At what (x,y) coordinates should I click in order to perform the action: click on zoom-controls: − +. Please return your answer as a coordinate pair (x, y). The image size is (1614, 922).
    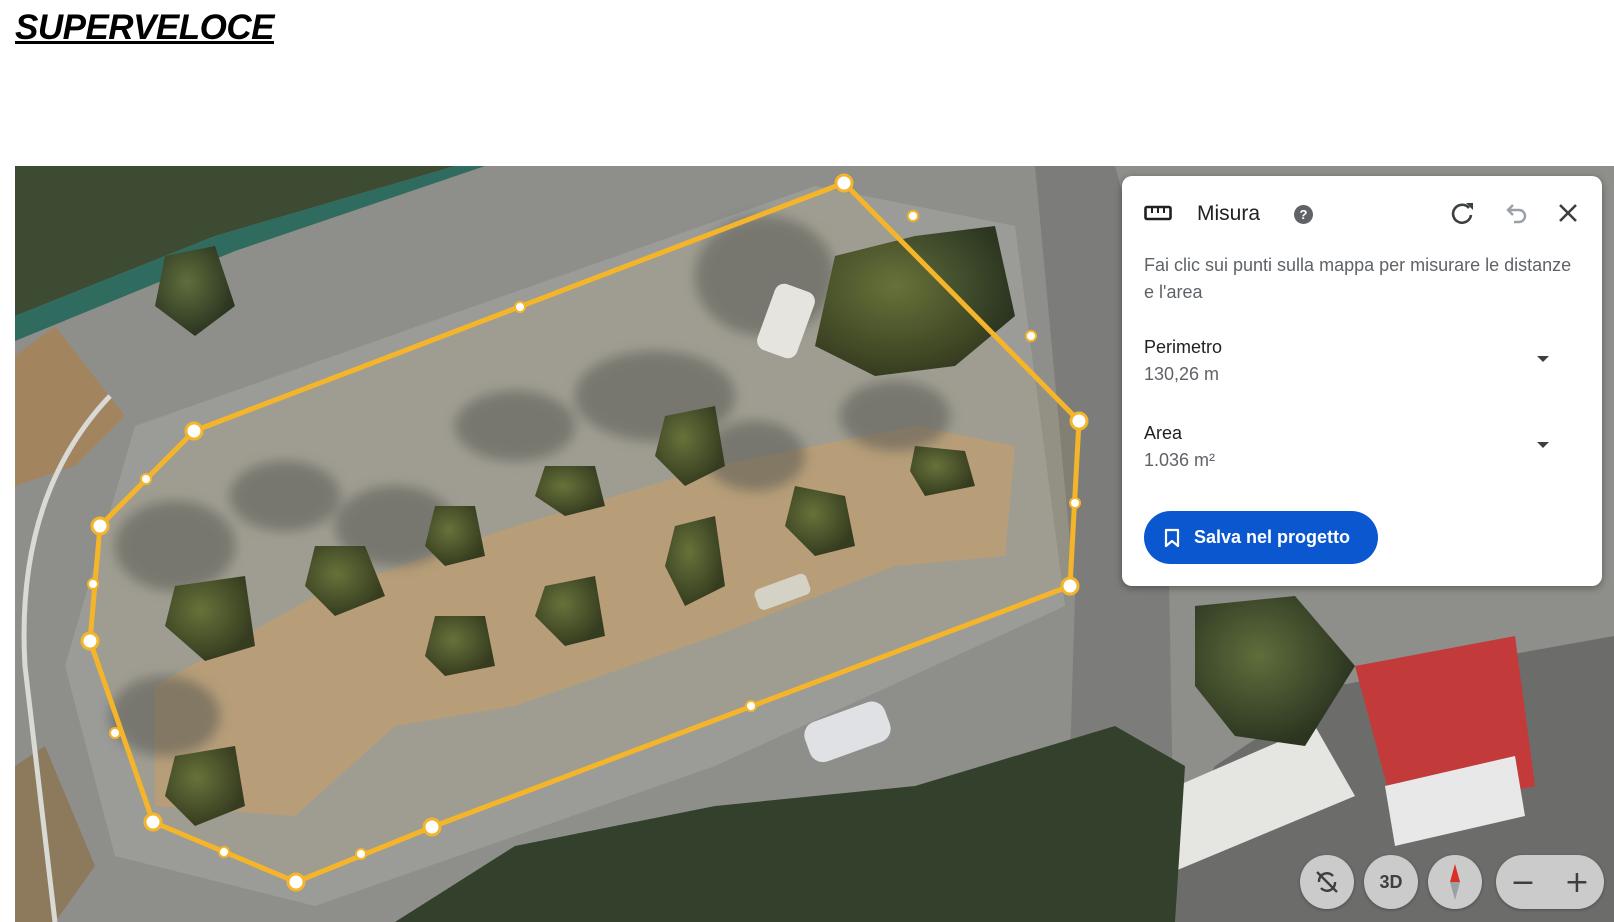
    Looking at the image, I should click on (1550, 882).